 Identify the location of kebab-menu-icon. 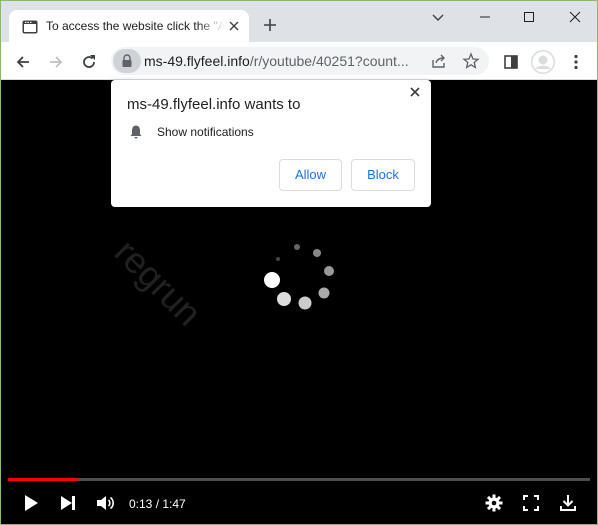
(576, 62).